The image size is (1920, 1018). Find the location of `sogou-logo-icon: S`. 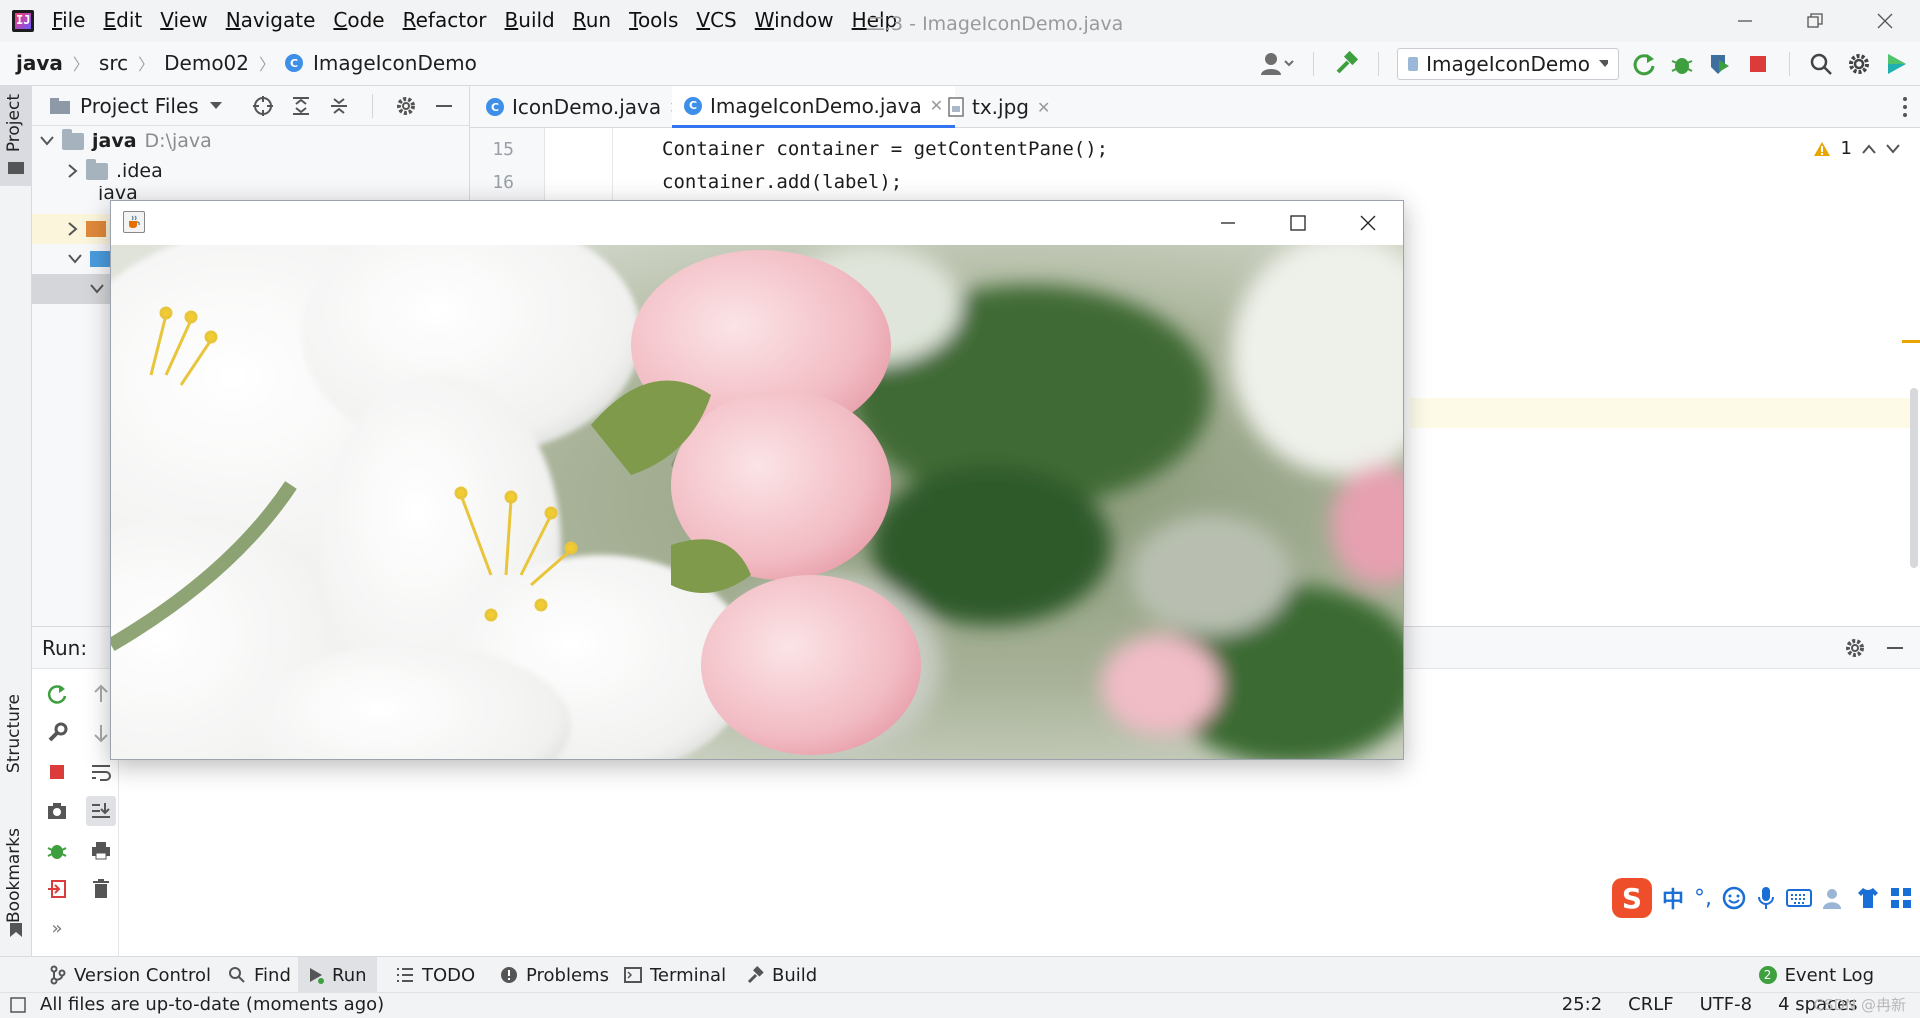

sogou-logo-icon: S is located at coordinates (1632, 898).